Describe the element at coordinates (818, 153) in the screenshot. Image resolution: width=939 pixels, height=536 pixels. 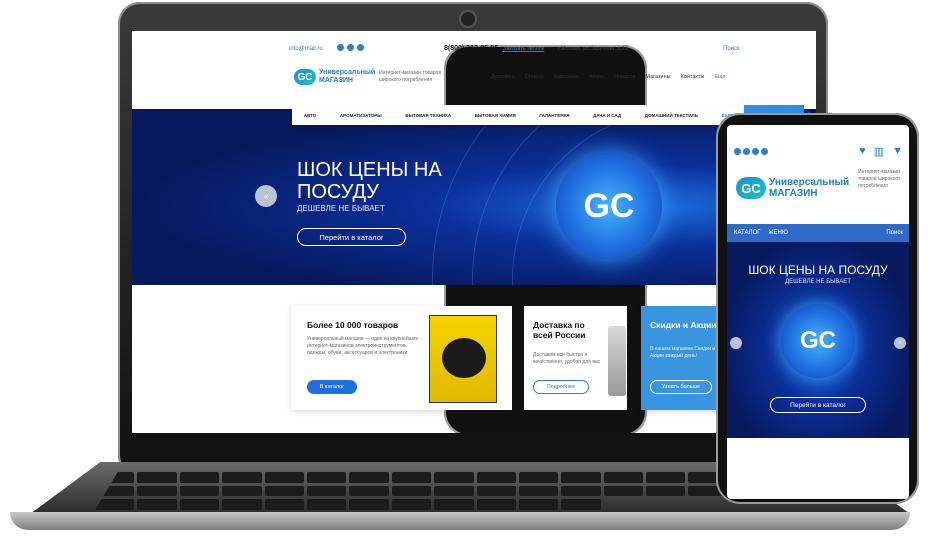
I see `phone-topbar: ♥ ▥ ▼` at that location.